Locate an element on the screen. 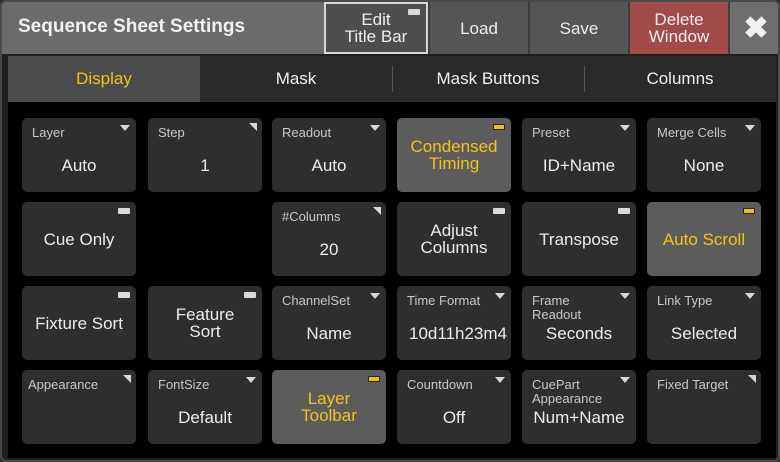  countdown-select: Countdown Off is located at coordinates (454, 407).